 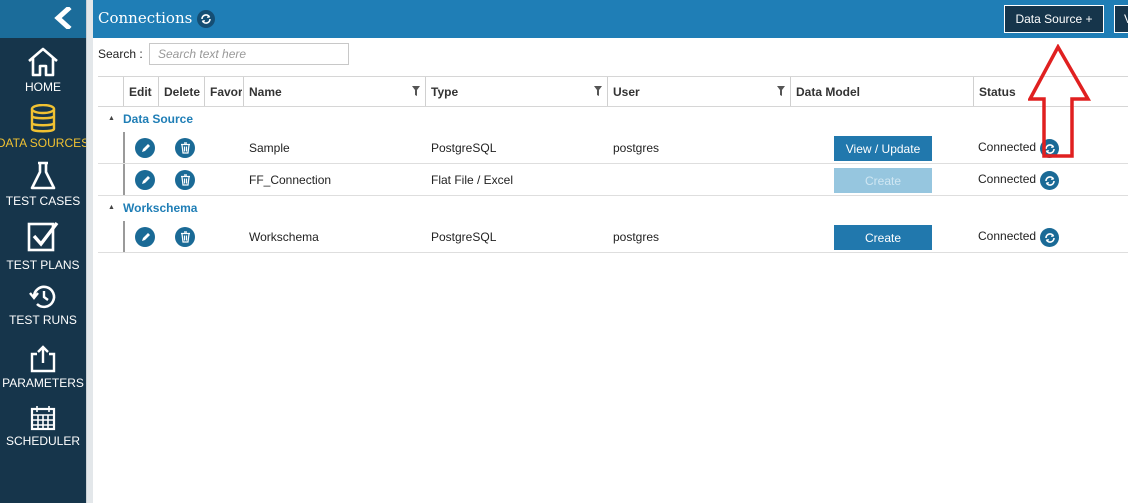 I want to click on group-header: ▲ Data Source, so click(x=613, y=120).